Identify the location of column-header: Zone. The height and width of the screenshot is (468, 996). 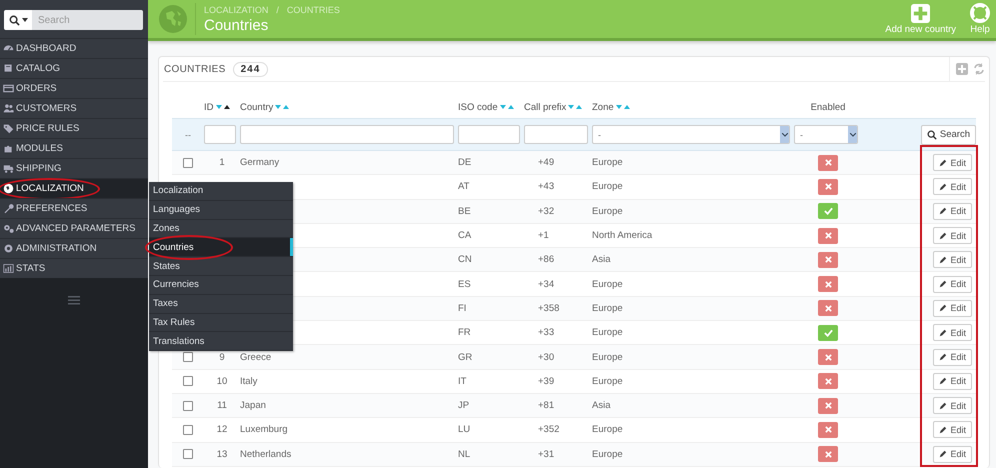
(603, 107).